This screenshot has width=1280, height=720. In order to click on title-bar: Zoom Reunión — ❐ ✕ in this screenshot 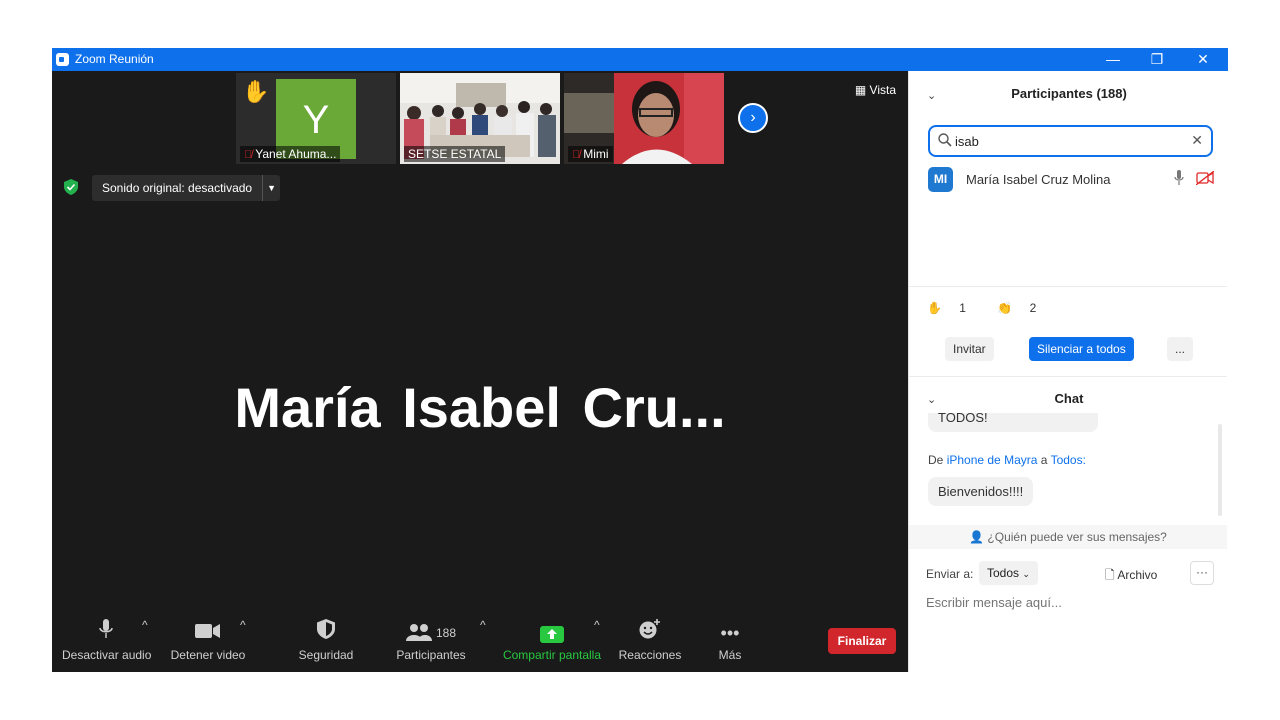, I will do `click(640, 59)`.